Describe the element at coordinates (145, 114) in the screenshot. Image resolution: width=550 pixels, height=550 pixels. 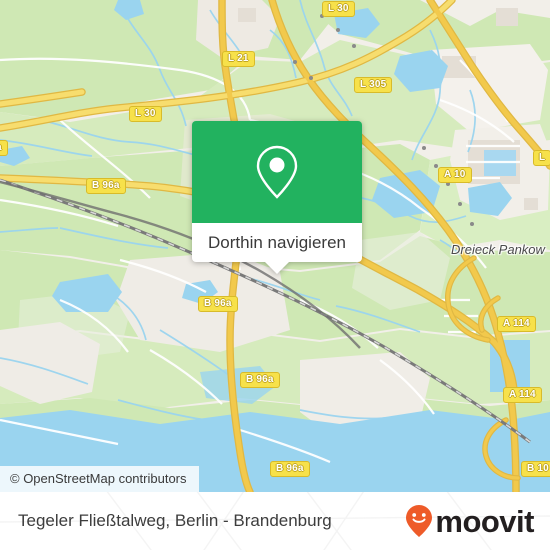
I see `road-shield-l30-left: L 30` at that location.